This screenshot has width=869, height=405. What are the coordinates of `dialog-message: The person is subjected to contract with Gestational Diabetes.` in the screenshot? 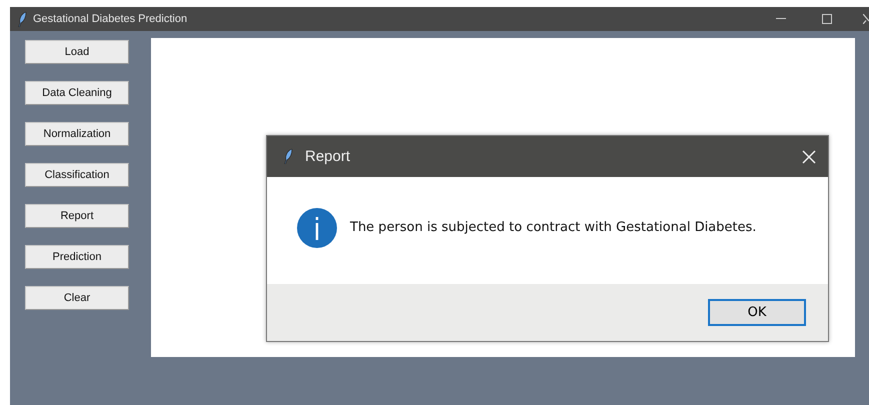 It's located at (553, 227).